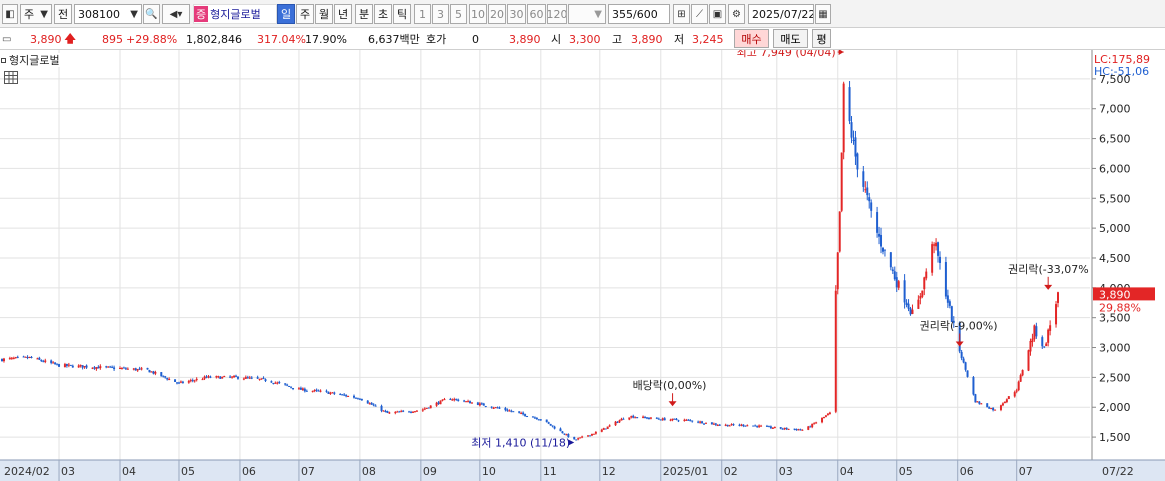  I want to click on grid-table-icon, so click(11, 77).